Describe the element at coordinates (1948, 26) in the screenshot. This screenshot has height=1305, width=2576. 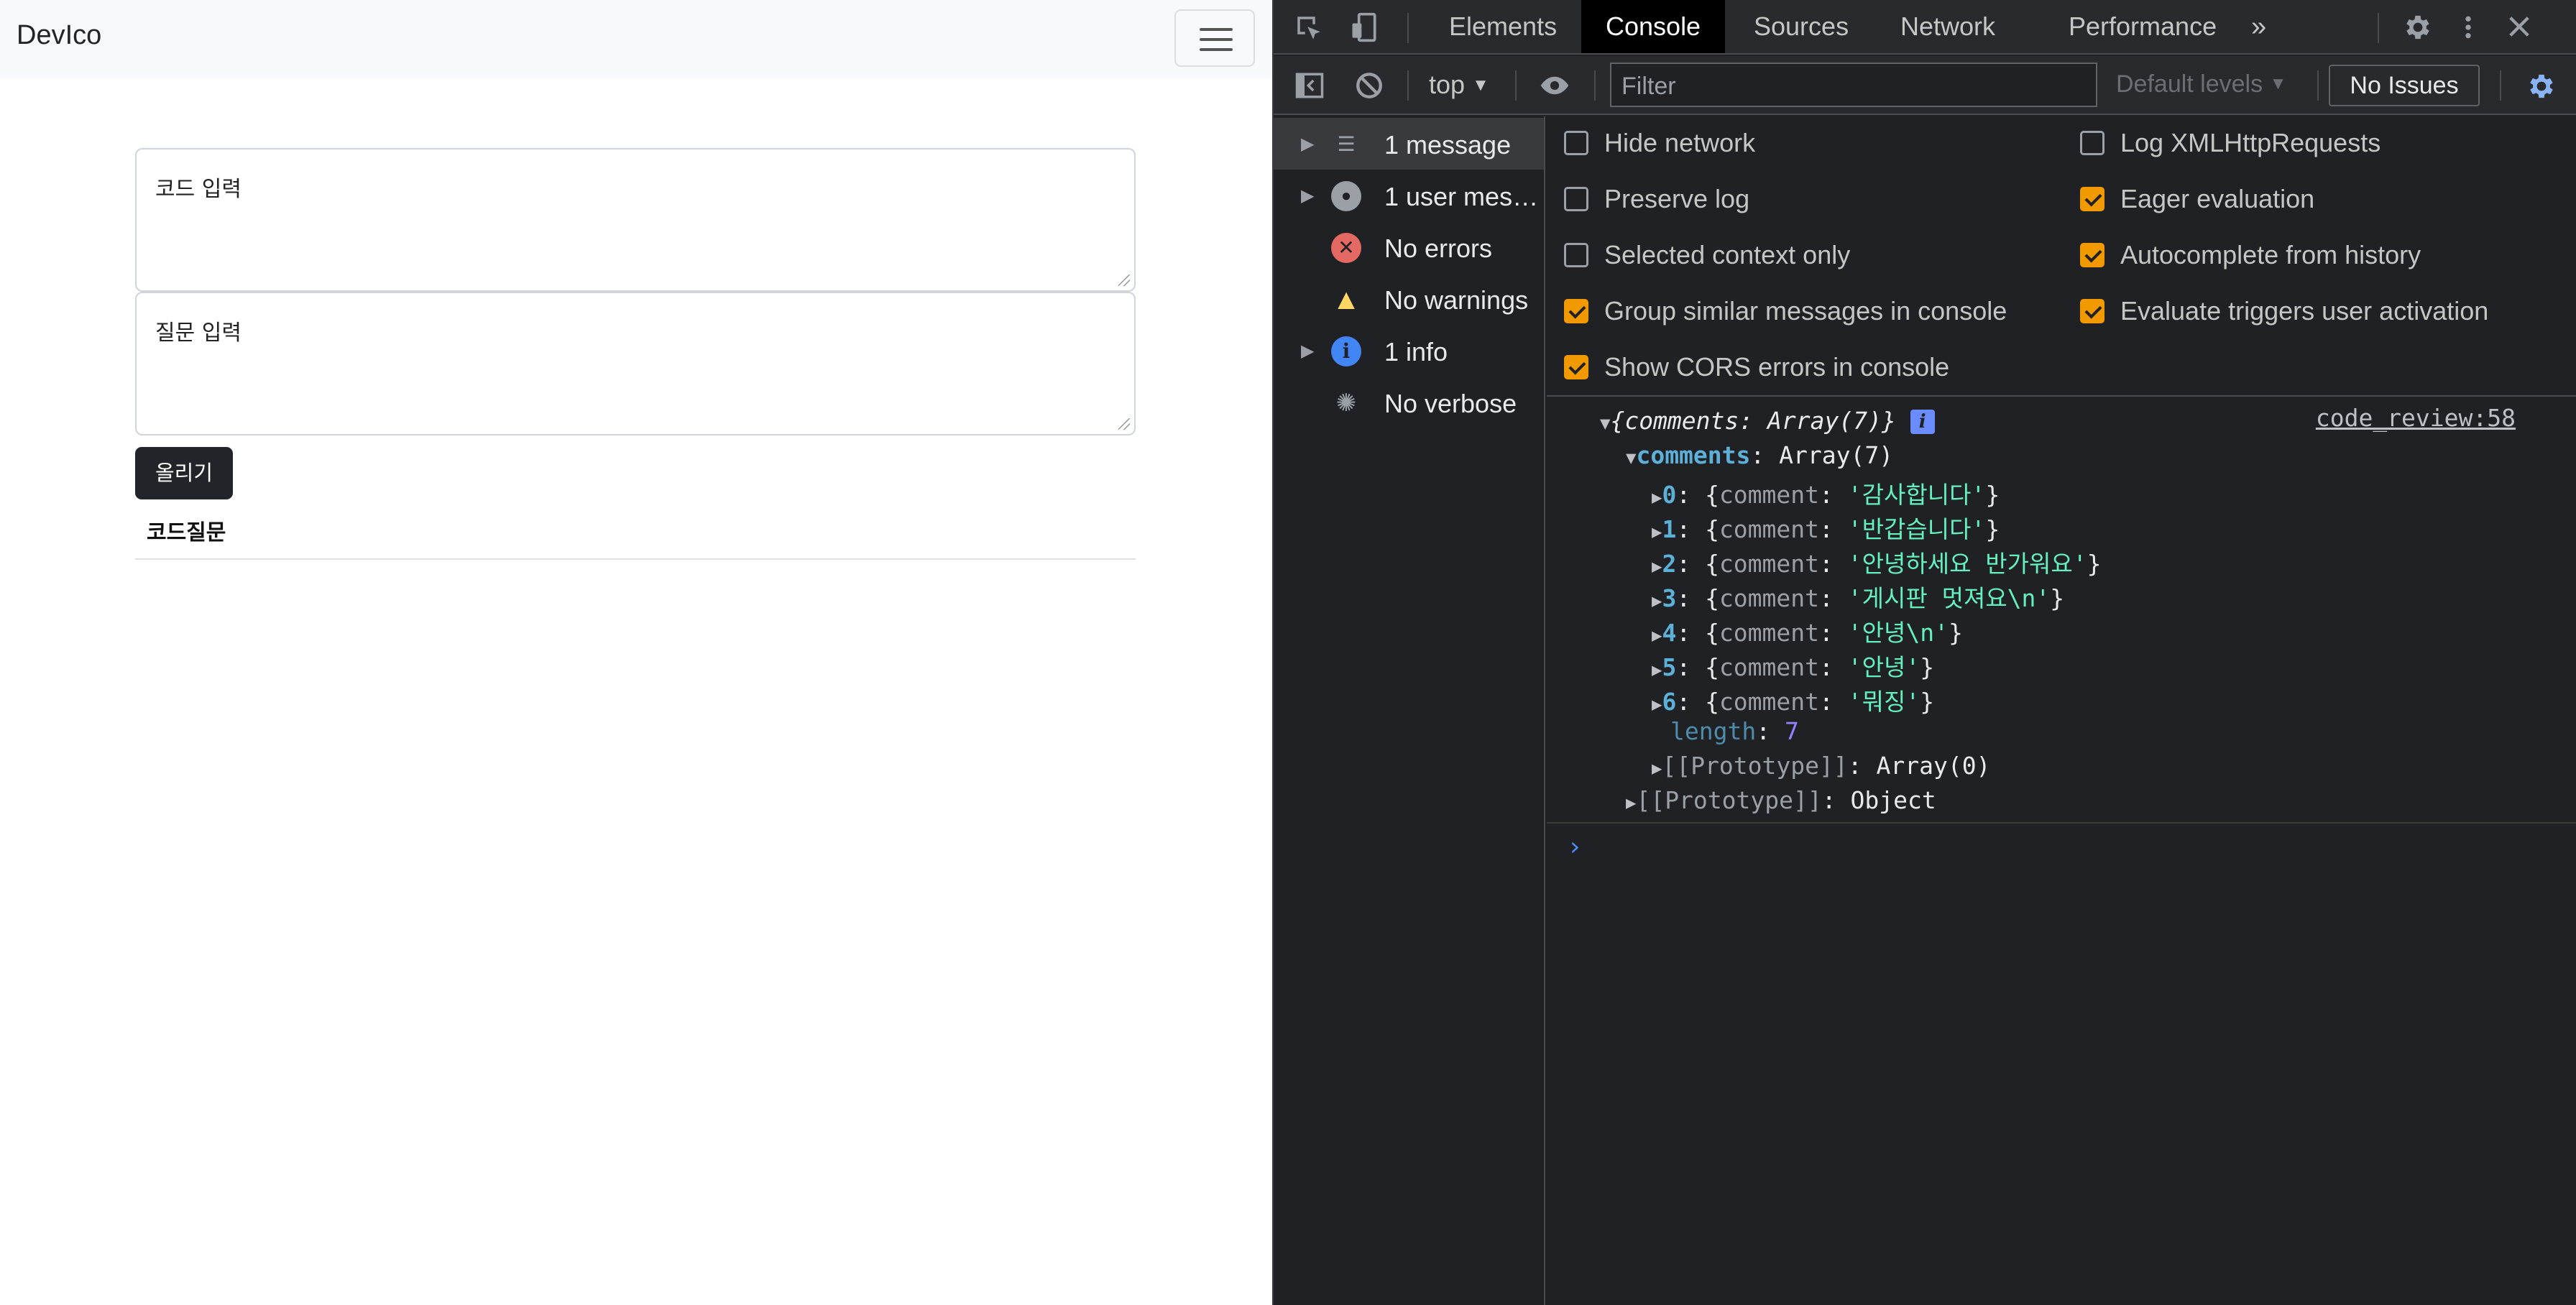
I see `tab-network: Network` at that location.